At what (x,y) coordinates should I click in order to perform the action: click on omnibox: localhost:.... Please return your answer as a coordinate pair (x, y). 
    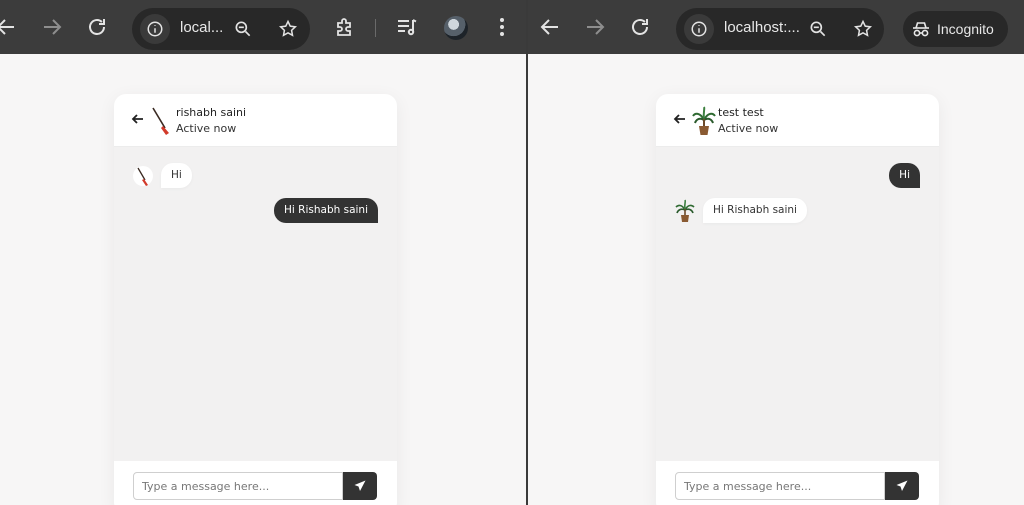
    Looking at the image, I should click on (780, 29).